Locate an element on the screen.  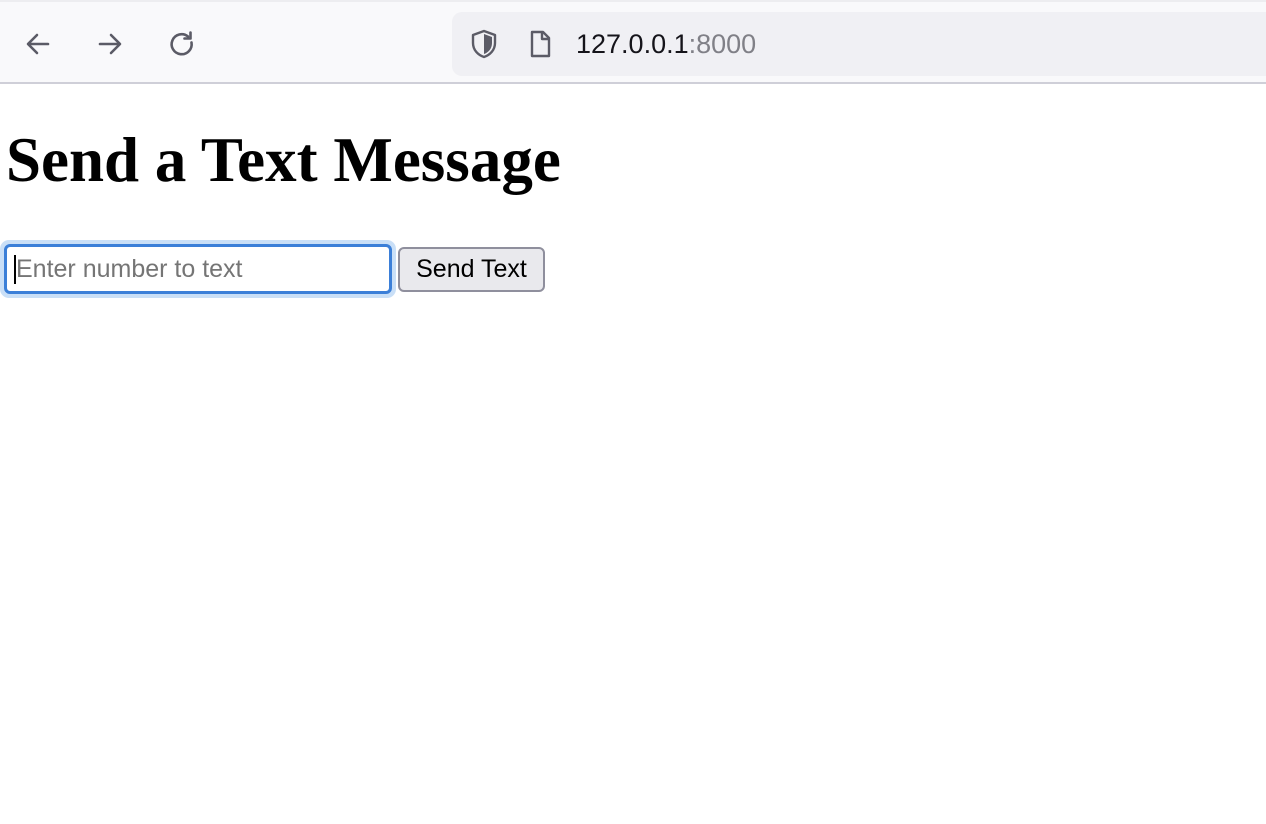
url-host: 127.0.0.1 is located at coordinates (632, 44).